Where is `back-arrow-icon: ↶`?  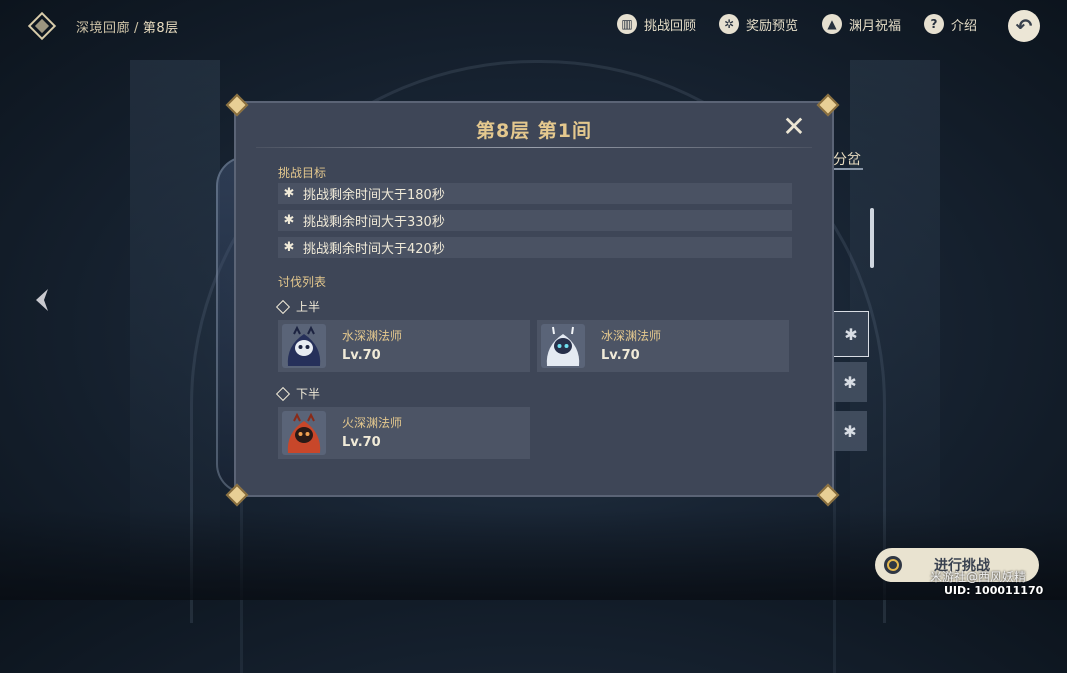
back-arrow-icon: ↶ is located at coordinates (1024, 26).